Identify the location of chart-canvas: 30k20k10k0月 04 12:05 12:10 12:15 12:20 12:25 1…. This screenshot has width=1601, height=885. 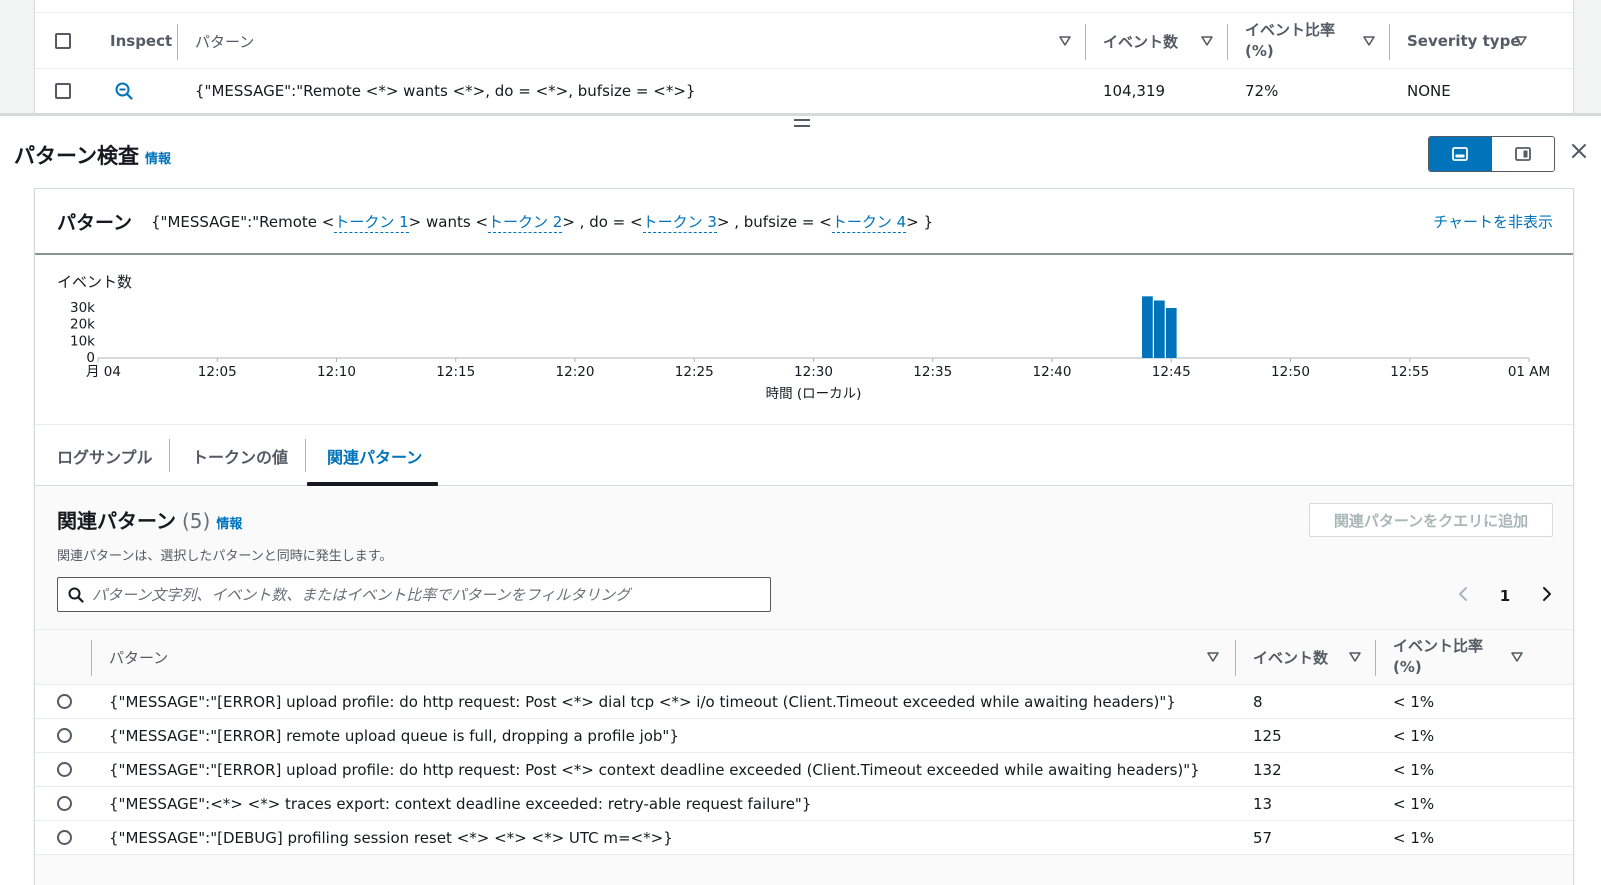
(810, 349).